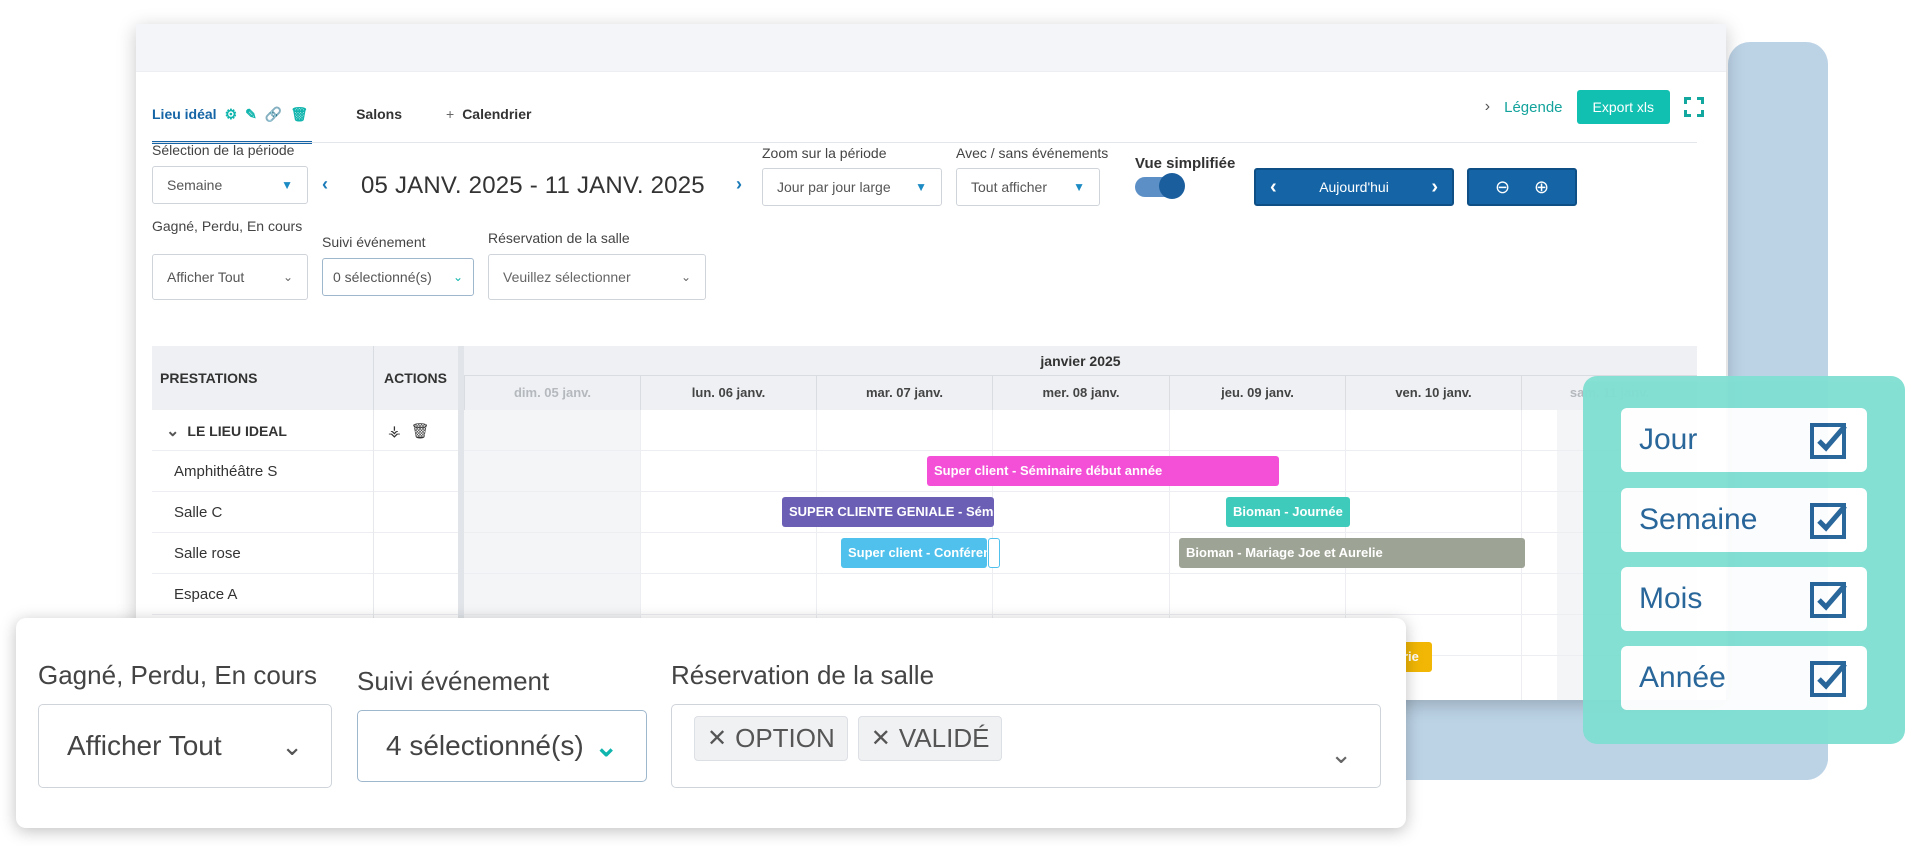 Image resolution: width=1906 pixels, height=846 pixels. What do you see at coordinates (1185, 163) in the screenshot?
I see `simplified-view-label: Vue simplifiée` at bounding box center [1185, 163].